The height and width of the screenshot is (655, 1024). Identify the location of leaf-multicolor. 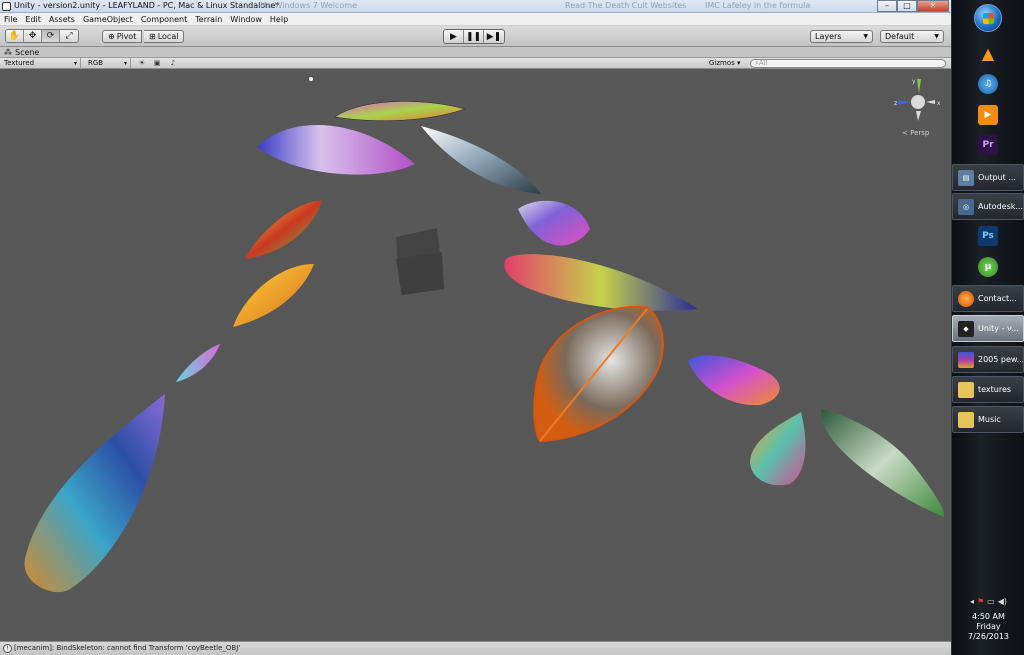
(734, 380).